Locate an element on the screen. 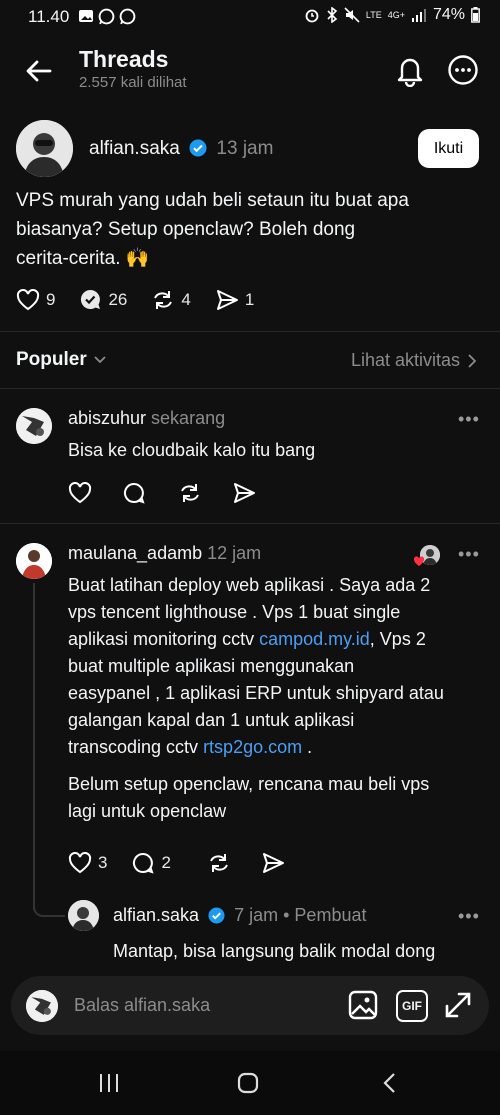 The height and width of the screenshot is (1115, 500). comment-count: 2 is located at coordinates (166, 862).